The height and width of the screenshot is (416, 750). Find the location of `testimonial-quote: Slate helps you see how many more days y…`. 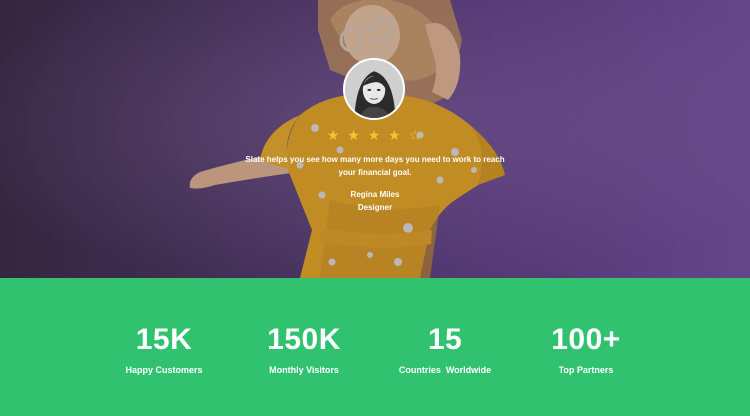

testimonial-quote: Slate helps you see how many more days y… is located at coordinates (375, 166).